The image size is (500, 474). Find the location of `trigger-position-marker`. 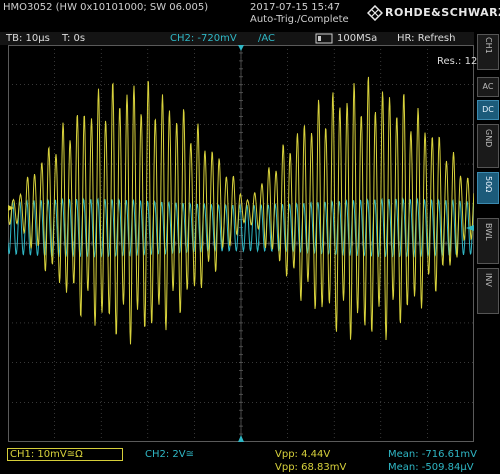

trigger-position-marker is located at coordinates (241, 48).